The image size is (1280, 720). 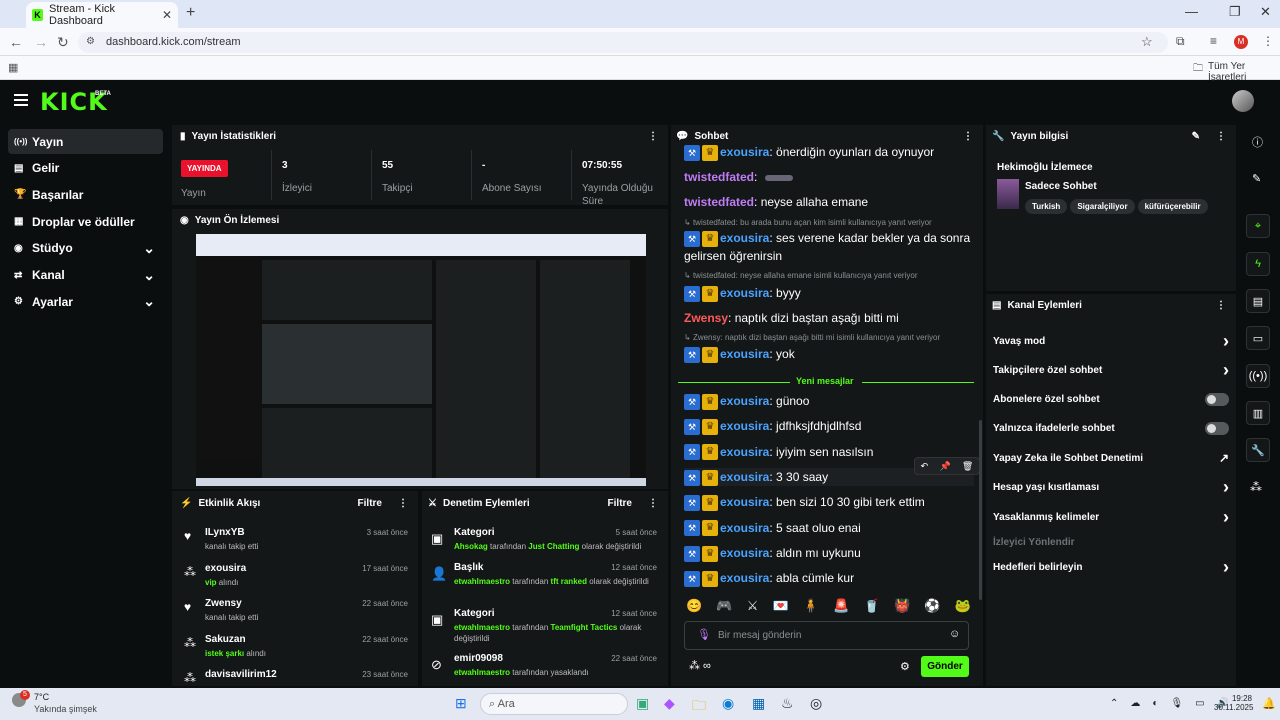 I want to click on channel-action-item: Hesap yaşı kısıtlaması ›, so click(x=1111, y=487).